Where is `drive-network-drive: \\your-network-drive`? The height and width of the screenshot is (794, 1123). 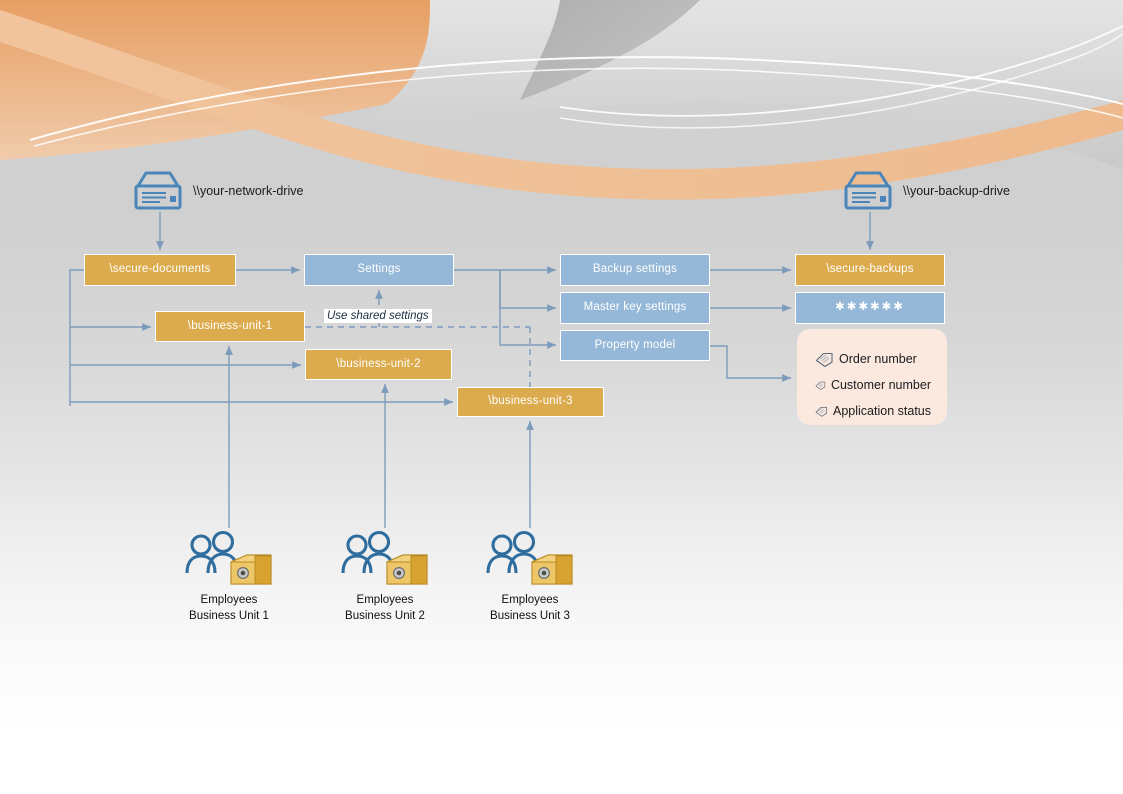 drive-network-drive: \\your-network-drive is located at coordinates (216, 191).